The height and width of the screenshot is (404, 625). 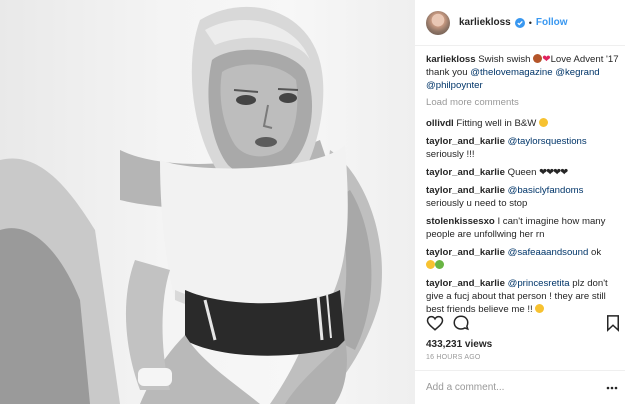 I want to click on caption-username: karliekloss, so click(x=451, y=59).